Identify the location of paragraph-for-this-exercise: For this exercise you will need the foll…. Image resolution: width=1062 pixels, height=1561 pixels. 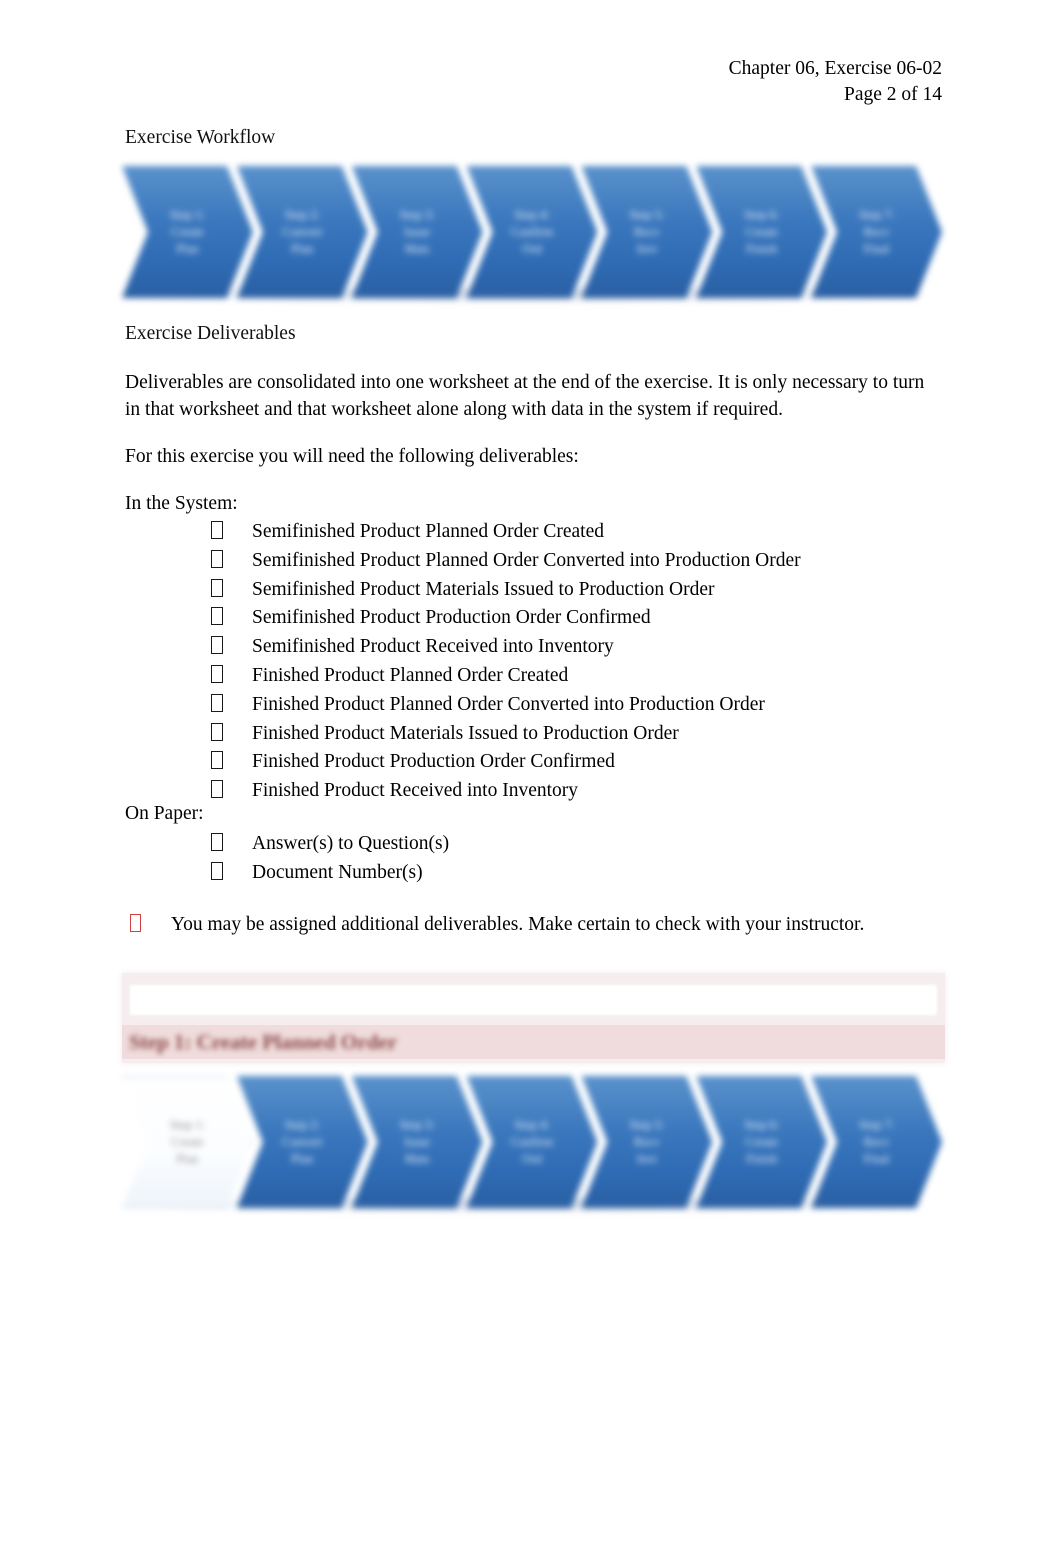
(352, 456).